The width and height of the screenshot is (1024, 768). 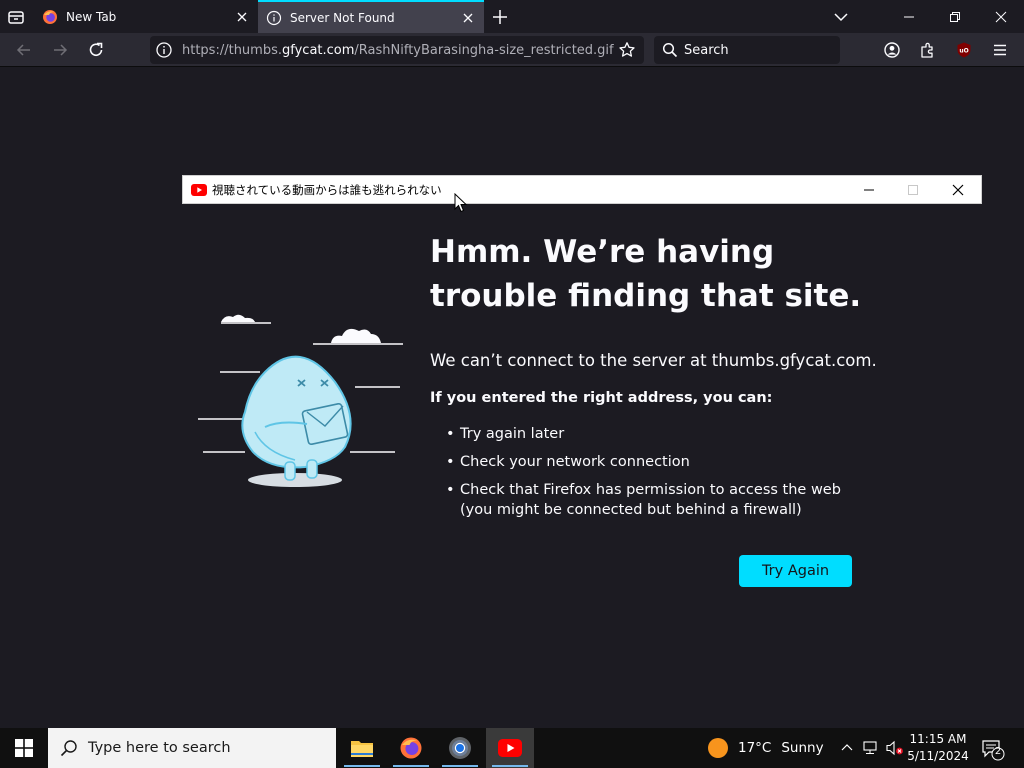 I want to click on file-explorer-icon, so click(x=362, y=749).